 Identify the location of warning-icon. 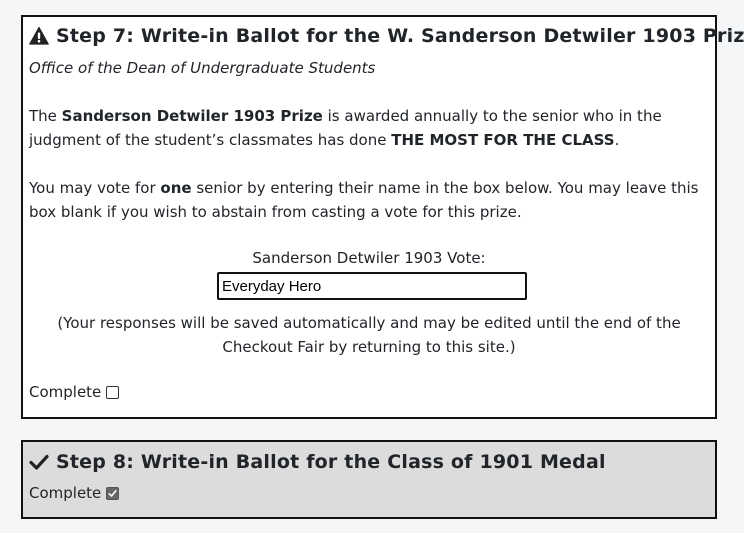
(39, 36).